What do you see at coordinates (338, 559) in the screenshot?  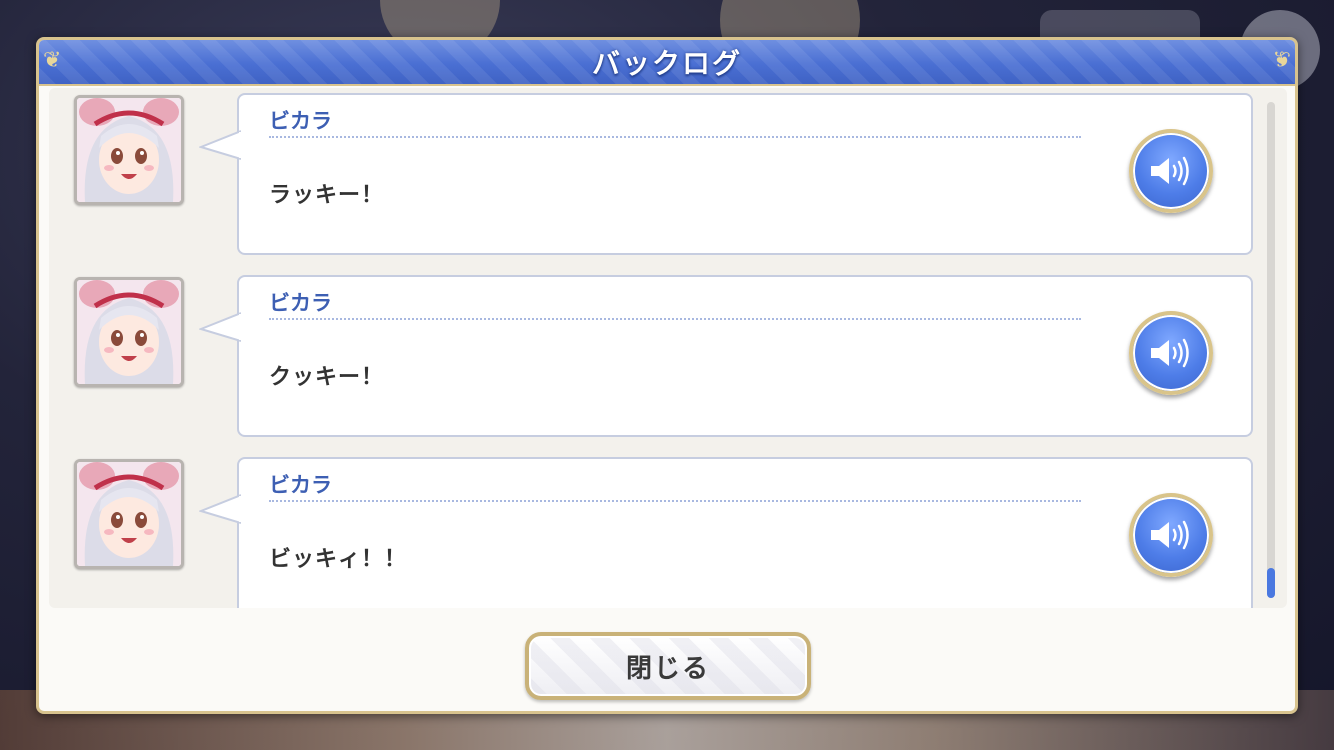 I see `dialogue-text: ビッキィ！！` at bounding box center [338, 559].